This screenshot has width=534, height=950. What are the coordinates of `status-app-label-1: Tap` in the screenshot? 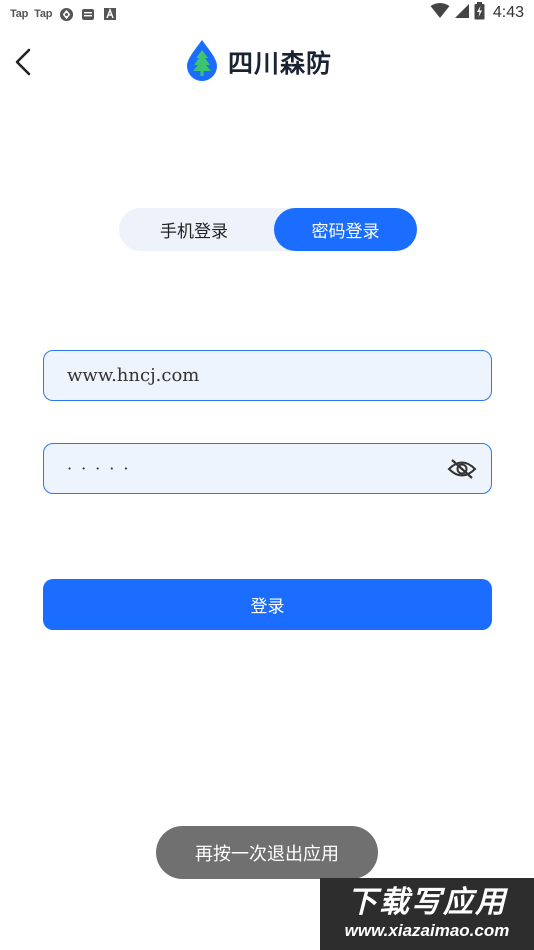 It's located at (19, 14).